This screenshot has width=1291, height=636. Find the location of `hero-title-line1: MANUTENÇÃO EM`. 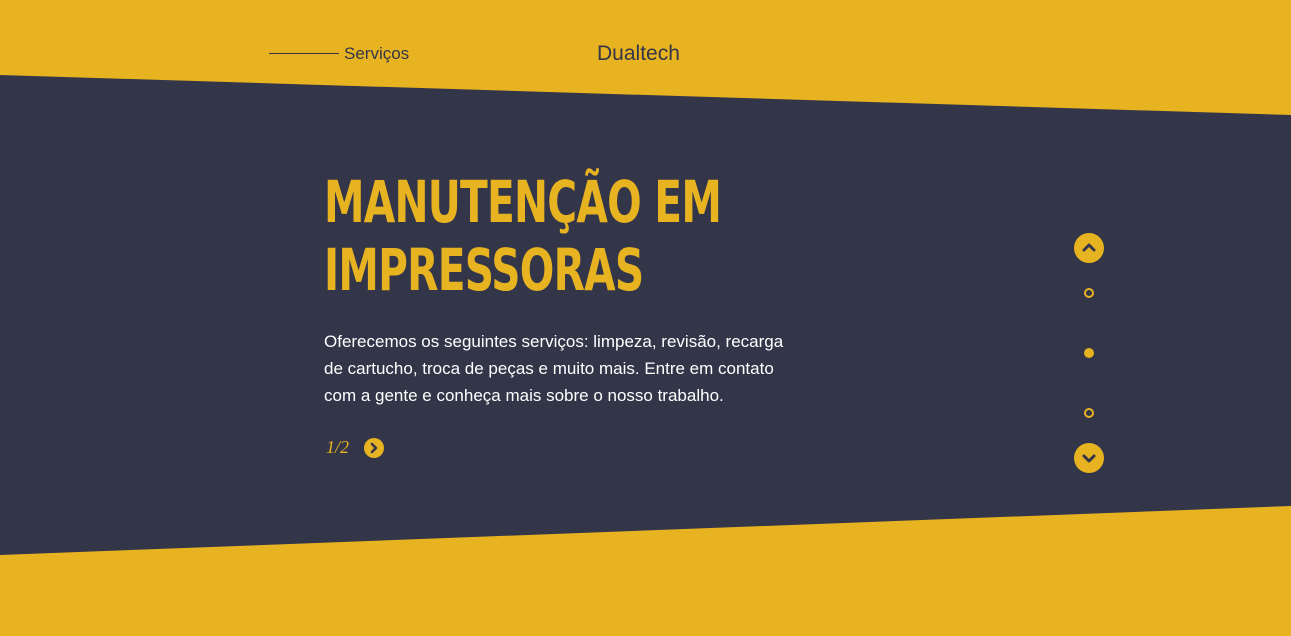

hero-title-line1: MANUTENÇÃO EM is located at coordinates (523, 202).